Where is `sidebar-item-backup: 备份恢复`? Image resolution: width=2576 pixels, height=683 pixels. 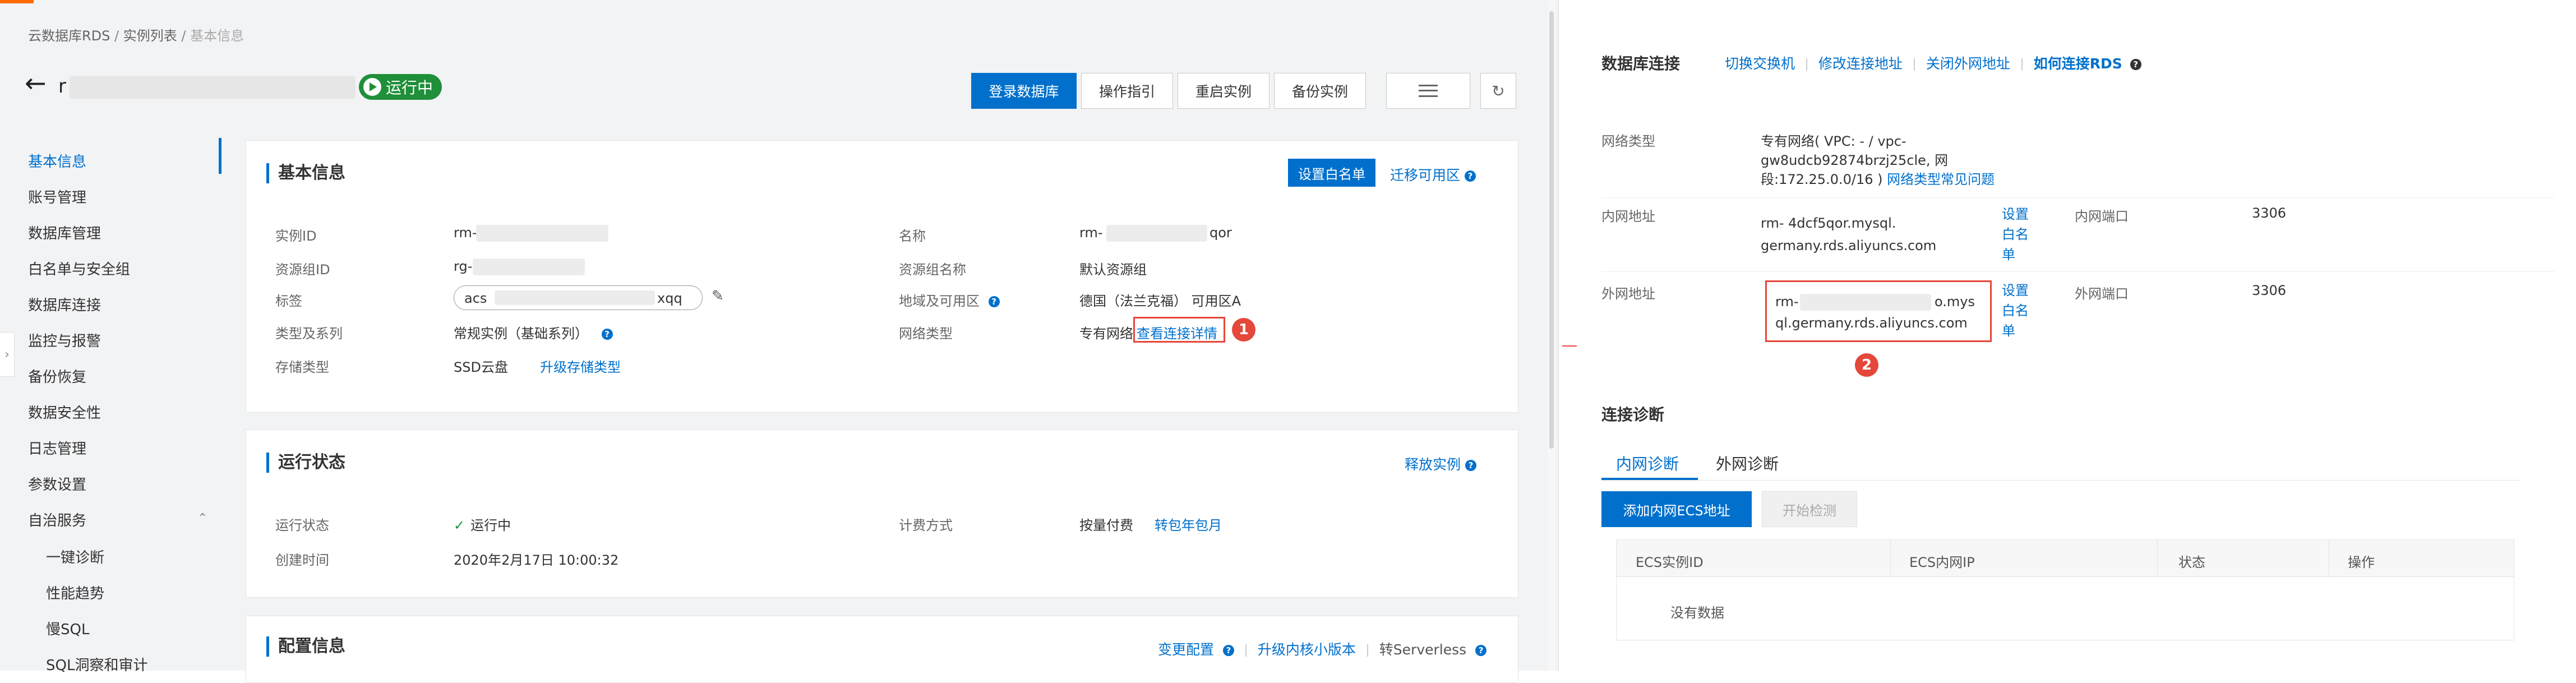
sidebar-item-backup: 备份恢复 is located at coordinates (57, 376).